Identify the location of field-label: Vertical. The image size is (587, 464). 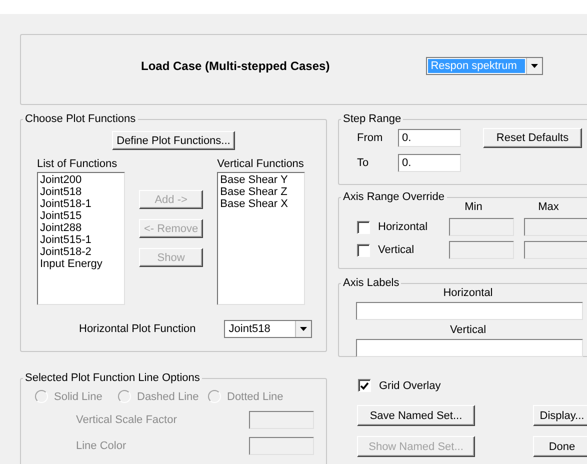
(468, 330).